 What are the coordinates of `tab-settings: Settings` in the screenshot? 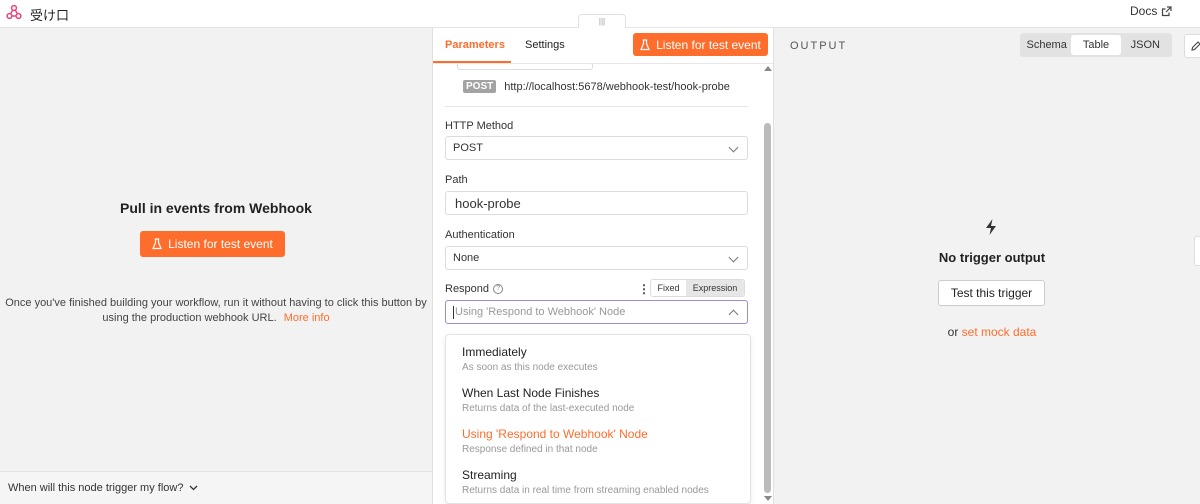 It's located at (545, 45).